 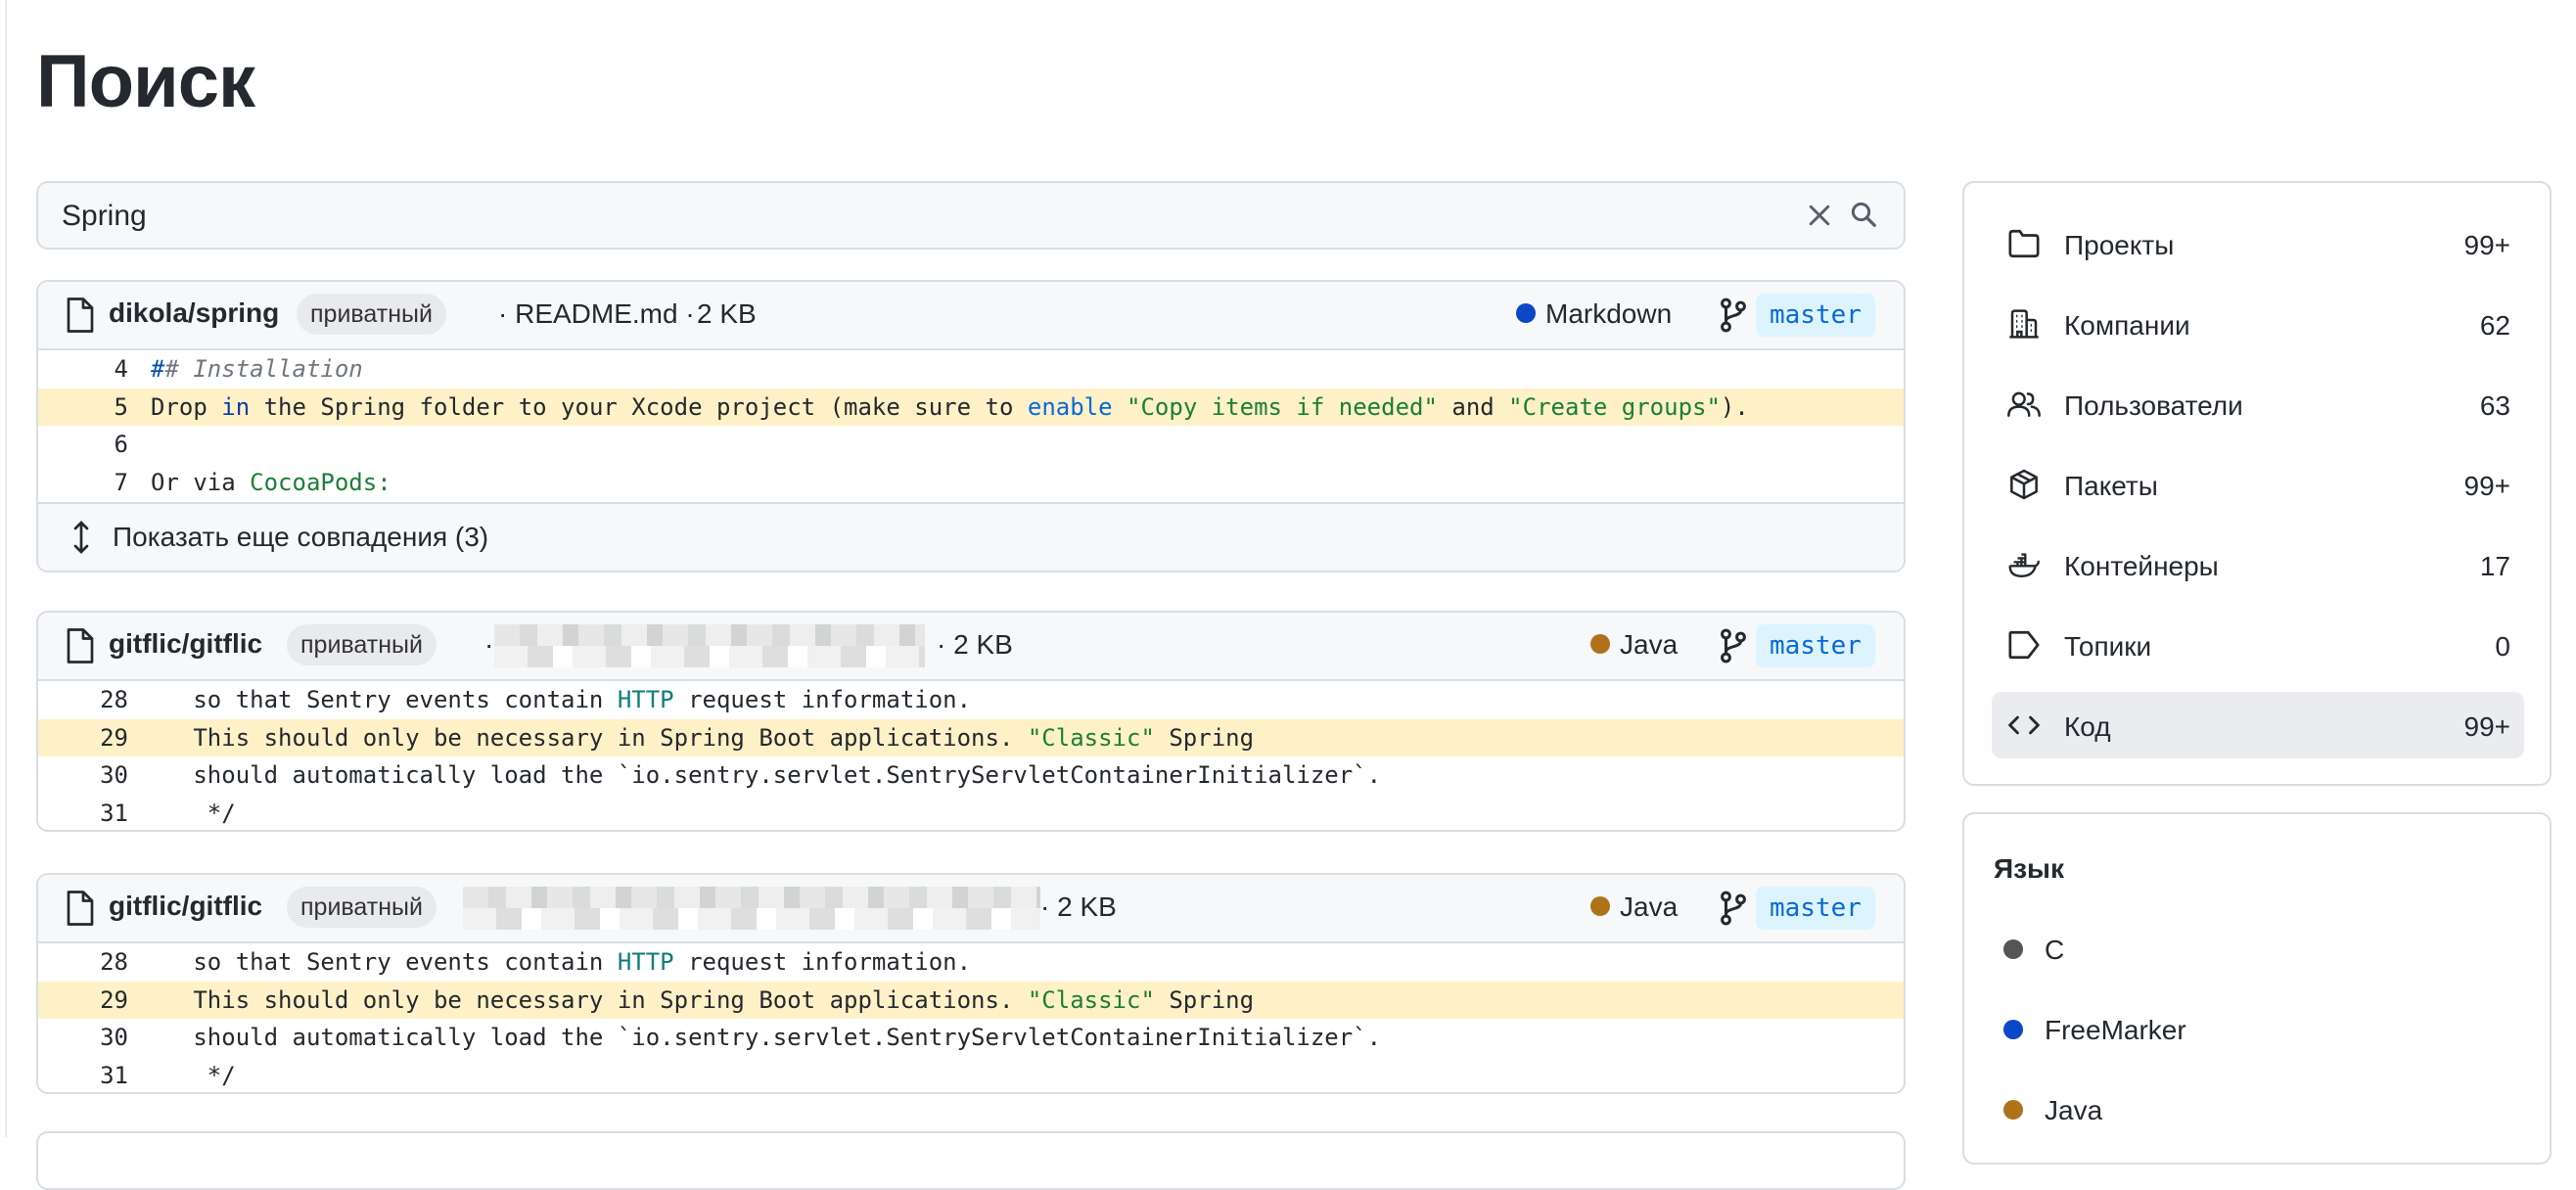 What do you see at coordinates (2258, 645) in the screenshot?
I see `sidebar-item-topics: Топики 0` at bounding box center [2258, 645].